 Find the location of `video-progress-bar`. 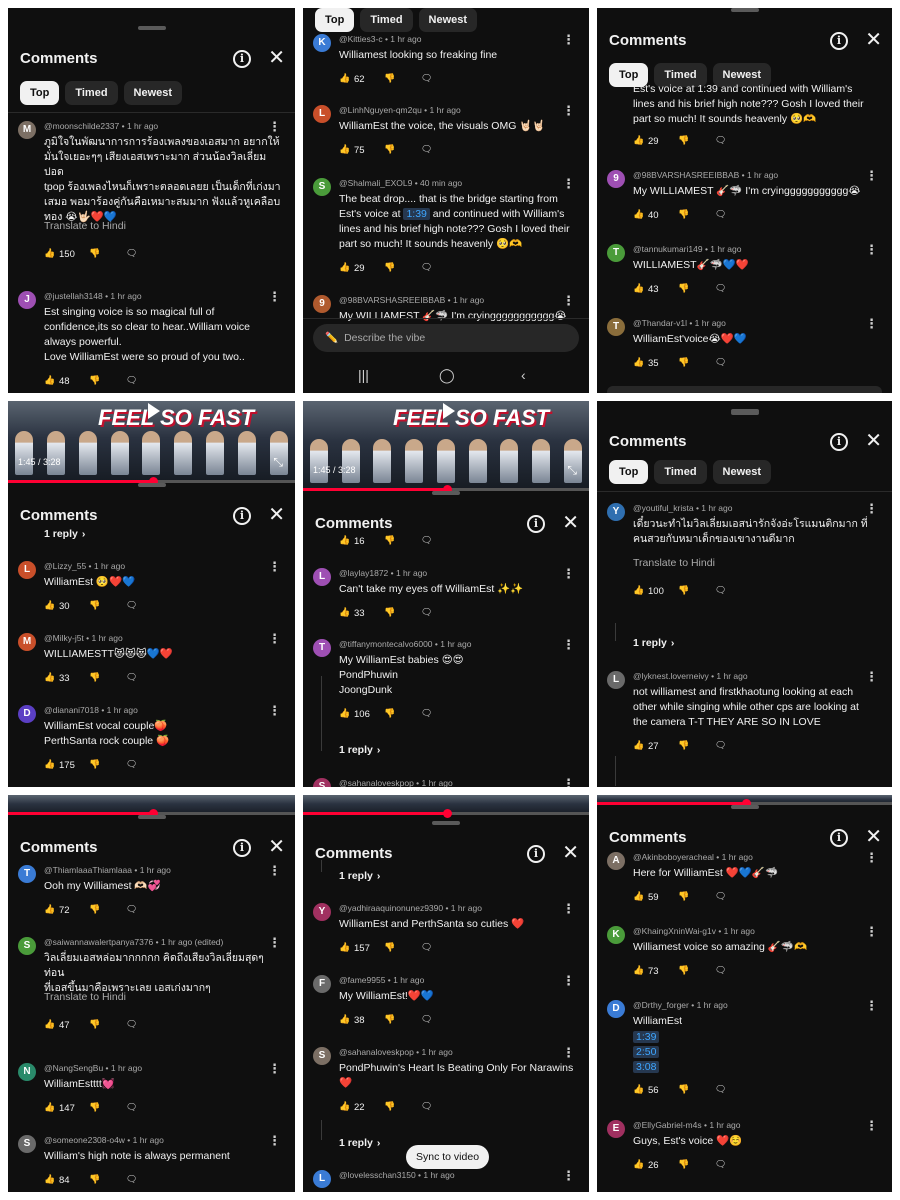

video-progress-bar is located at coordinates (446, 813).